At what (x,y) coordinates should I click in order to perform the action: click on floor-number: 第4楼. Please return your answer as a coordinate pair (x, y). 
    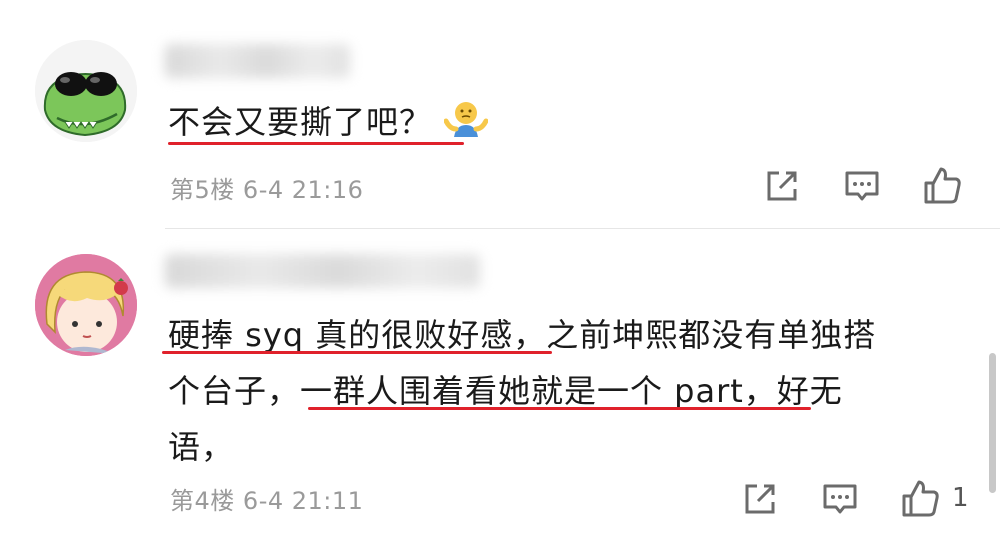
    Looking at the image, I should click on (202, 501).